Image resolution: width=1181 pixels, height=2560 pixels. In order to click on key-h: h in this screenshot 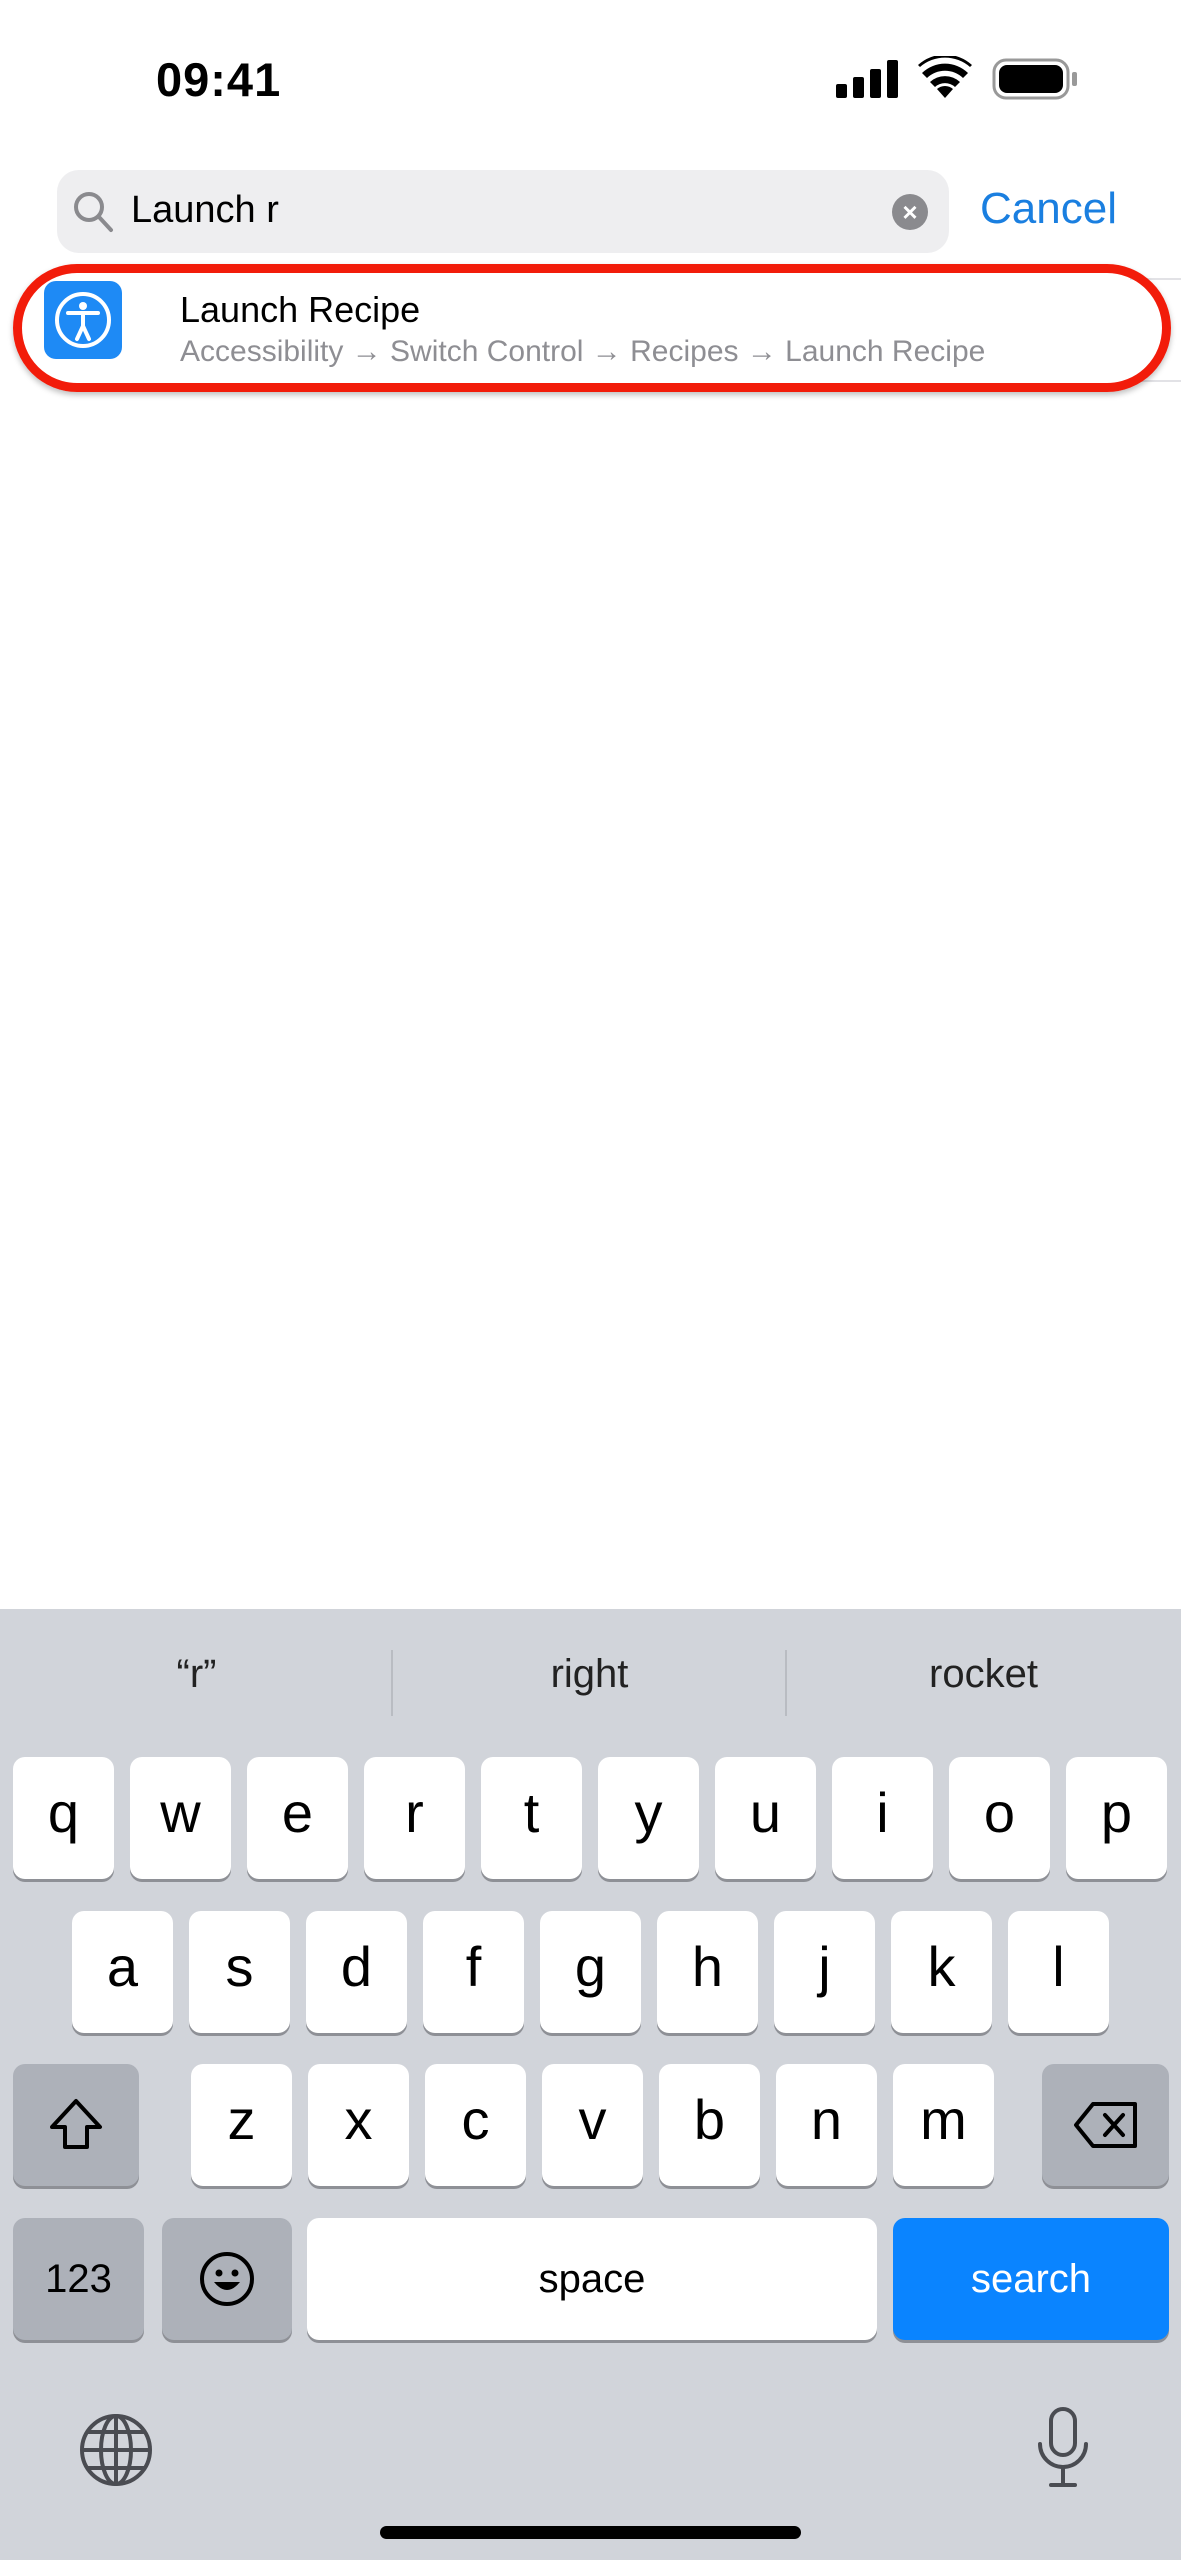, I will do `click(707, 1972)`.